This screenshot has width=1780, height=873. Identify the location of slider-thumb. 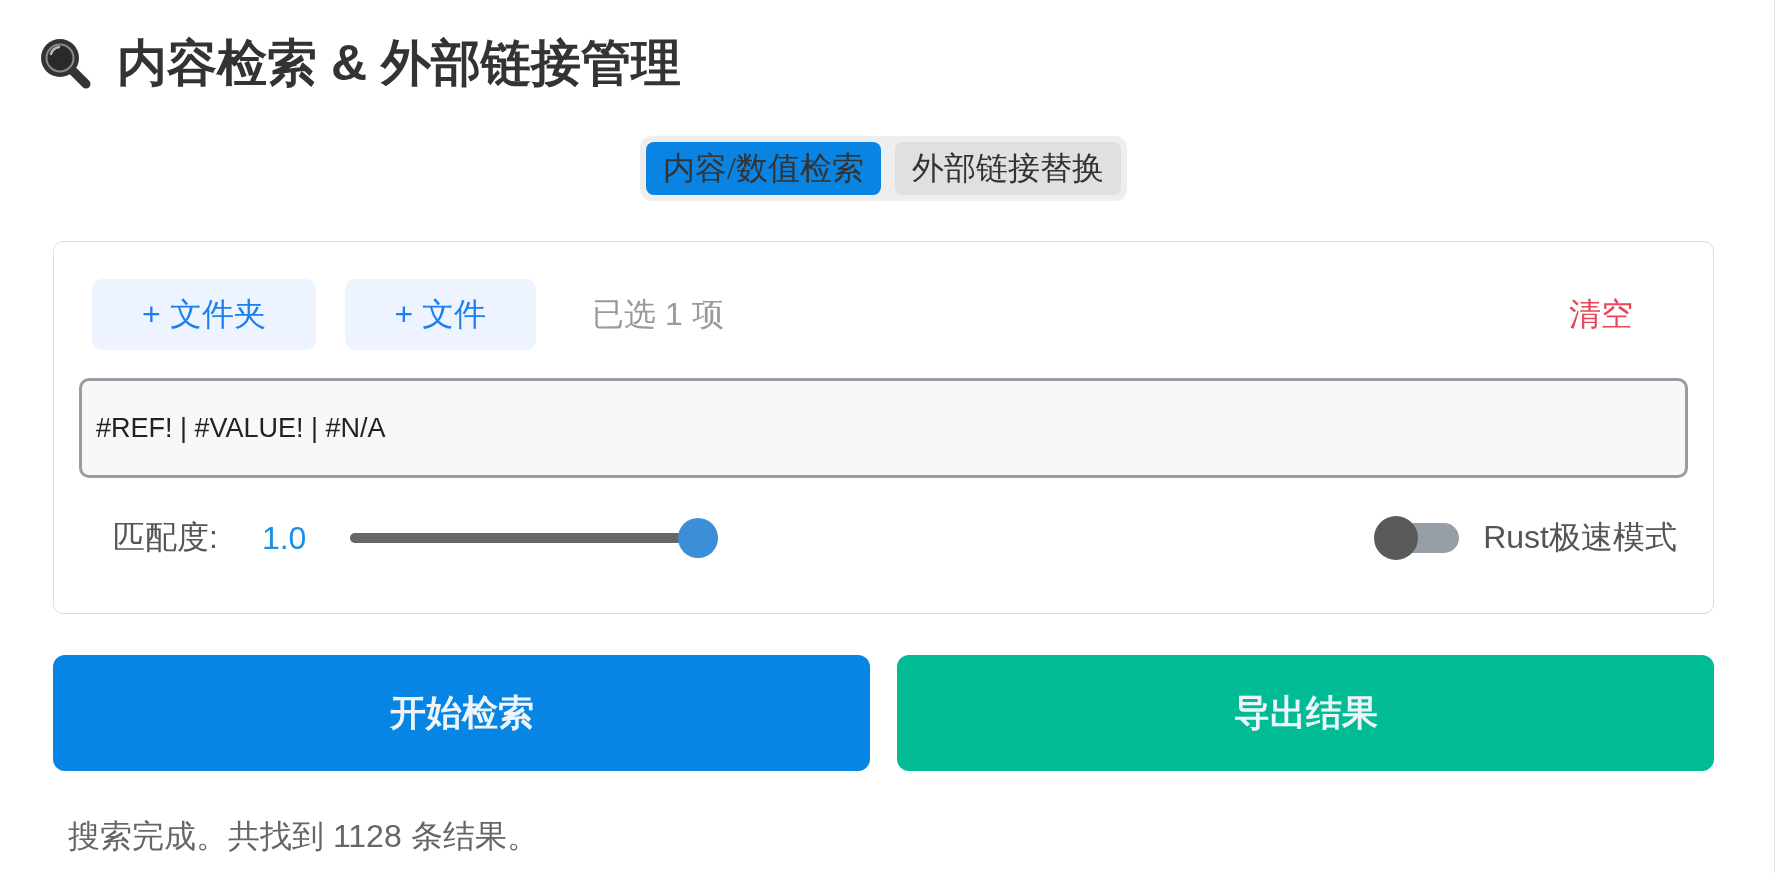
(698, 538).